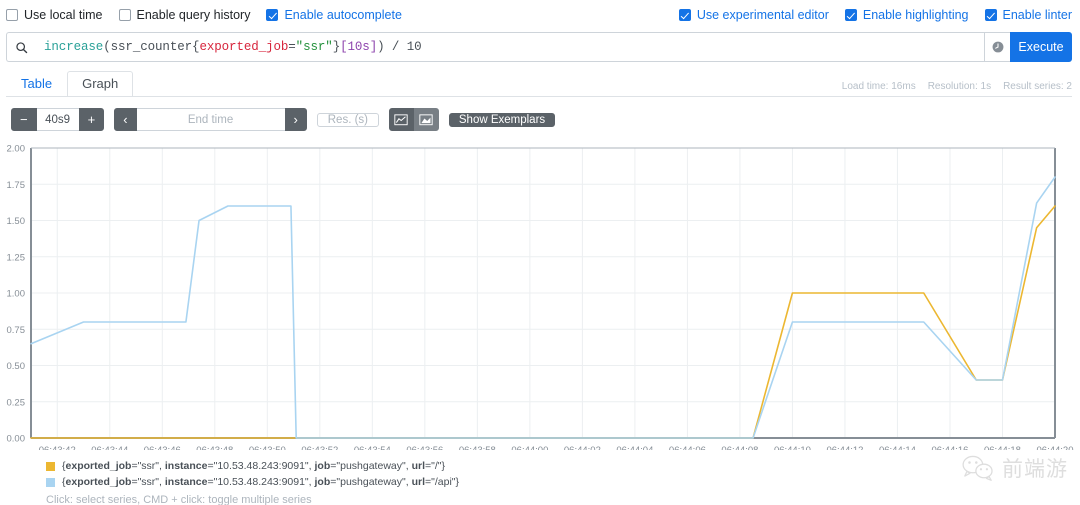 The height and width of the screenshot is (505, 1080). I want to click on search-icon, so click(21, 47).